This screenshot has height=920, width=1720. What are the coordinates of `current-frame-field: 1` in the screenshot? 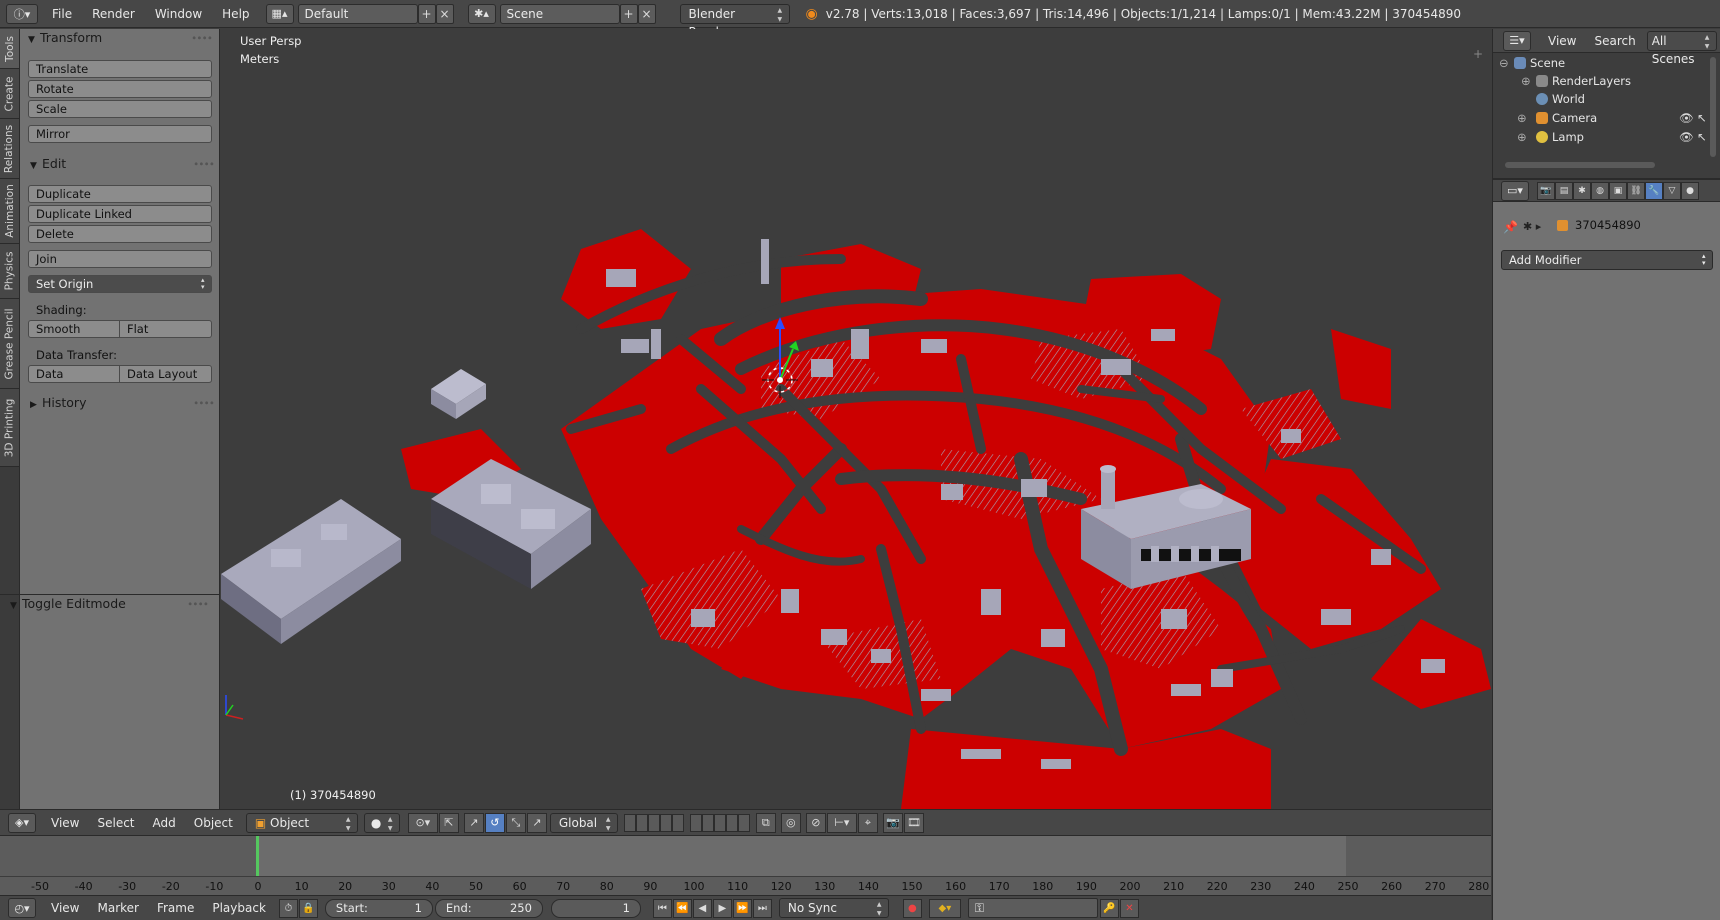 It's located at (595, 908).